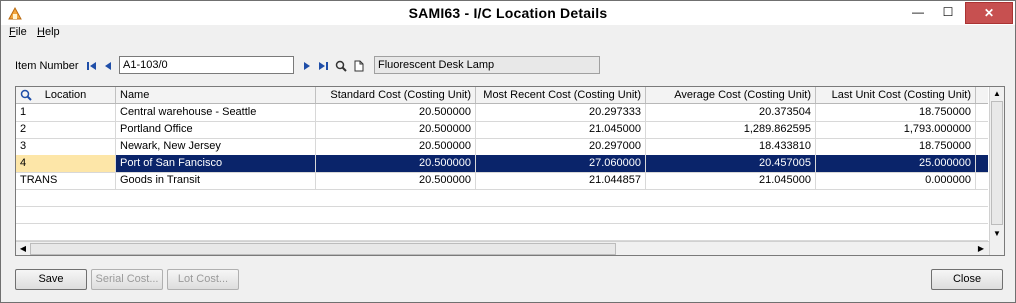 The height and width of the screenshot is (303, 1016). What do you see at coordinates (561, 180) in the screenshot?
I see `cell-most-recent-cost: 21.044857` at bounding box center [561, 180].